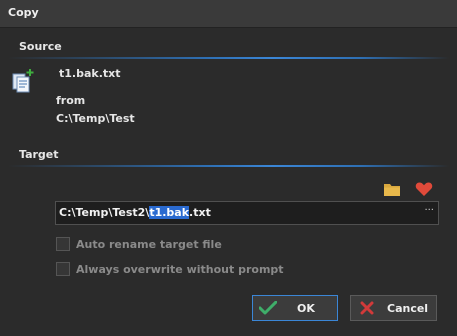 This screenshot has height=336, width=457. Describe the element at coordinates (95, 118) in the screenshot. I see `source-path: C:\Temp\Test` at that location.